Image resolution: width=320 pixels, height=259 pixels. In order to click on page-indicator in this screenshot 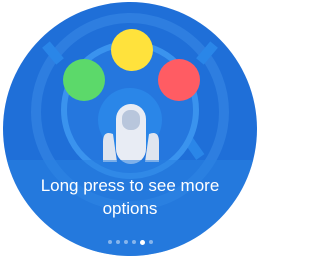, I will do `click(130, 242)`.